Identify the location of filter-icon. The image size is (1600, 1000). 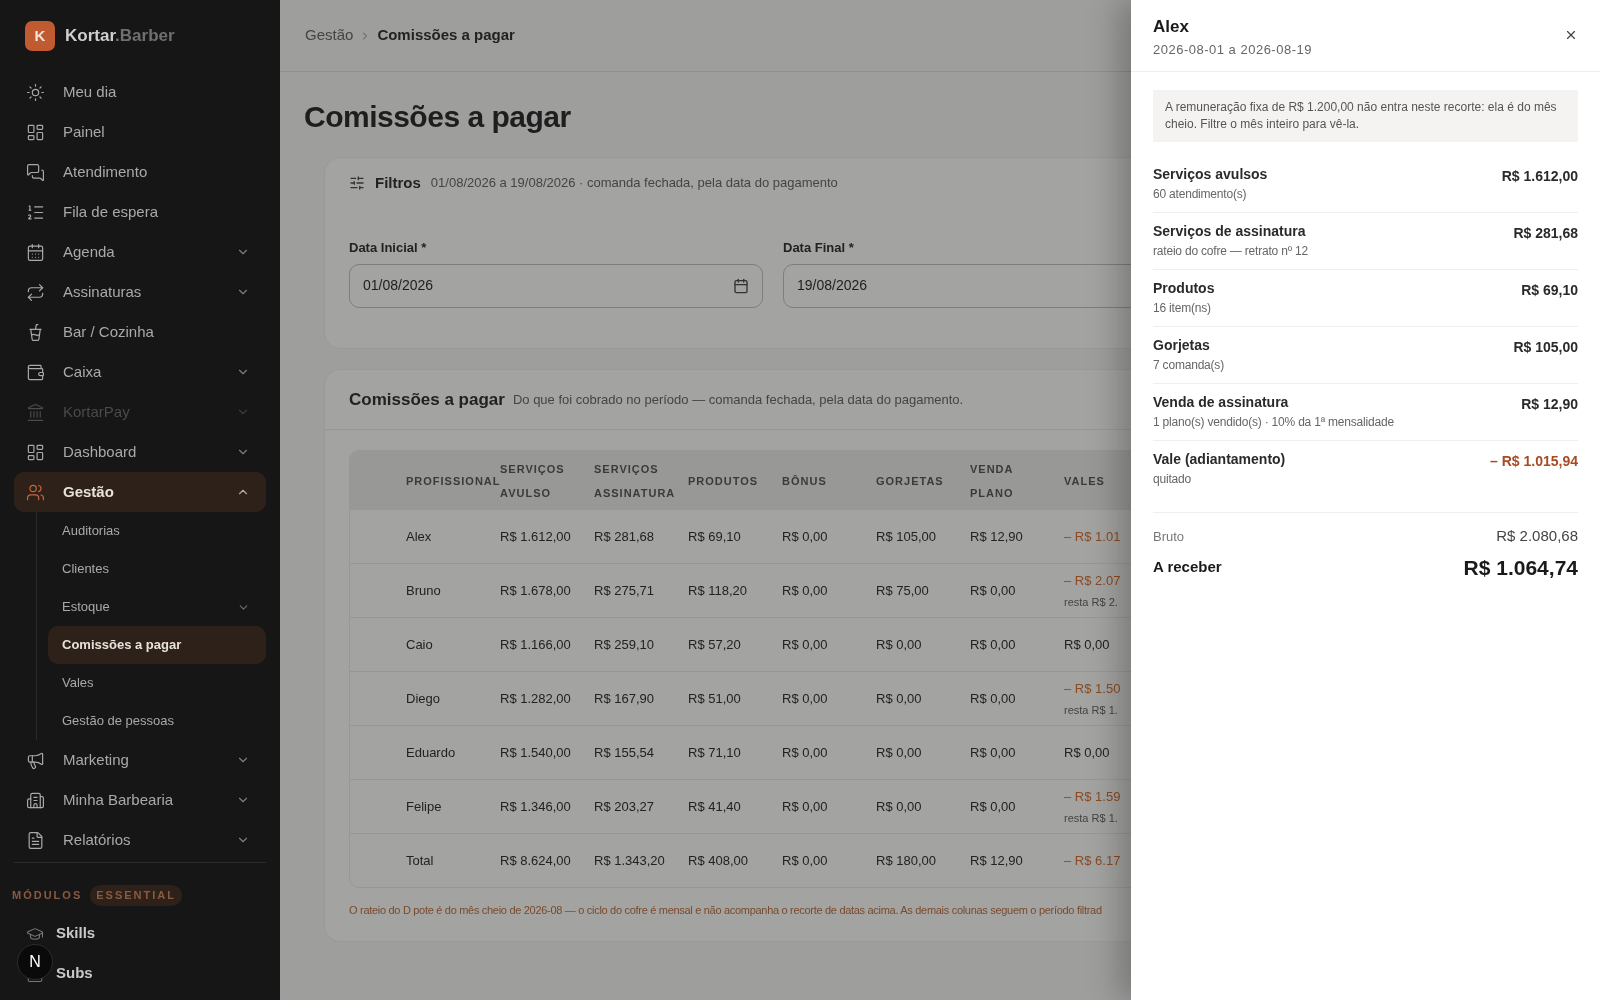
(357, 183).